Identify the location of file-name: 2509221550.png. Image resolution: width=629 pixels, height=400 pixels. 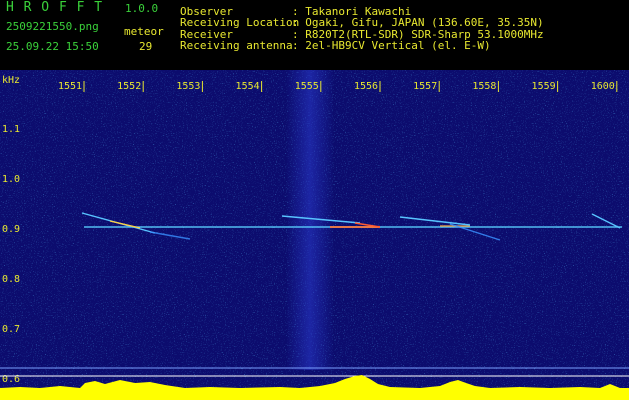
(52, 26).